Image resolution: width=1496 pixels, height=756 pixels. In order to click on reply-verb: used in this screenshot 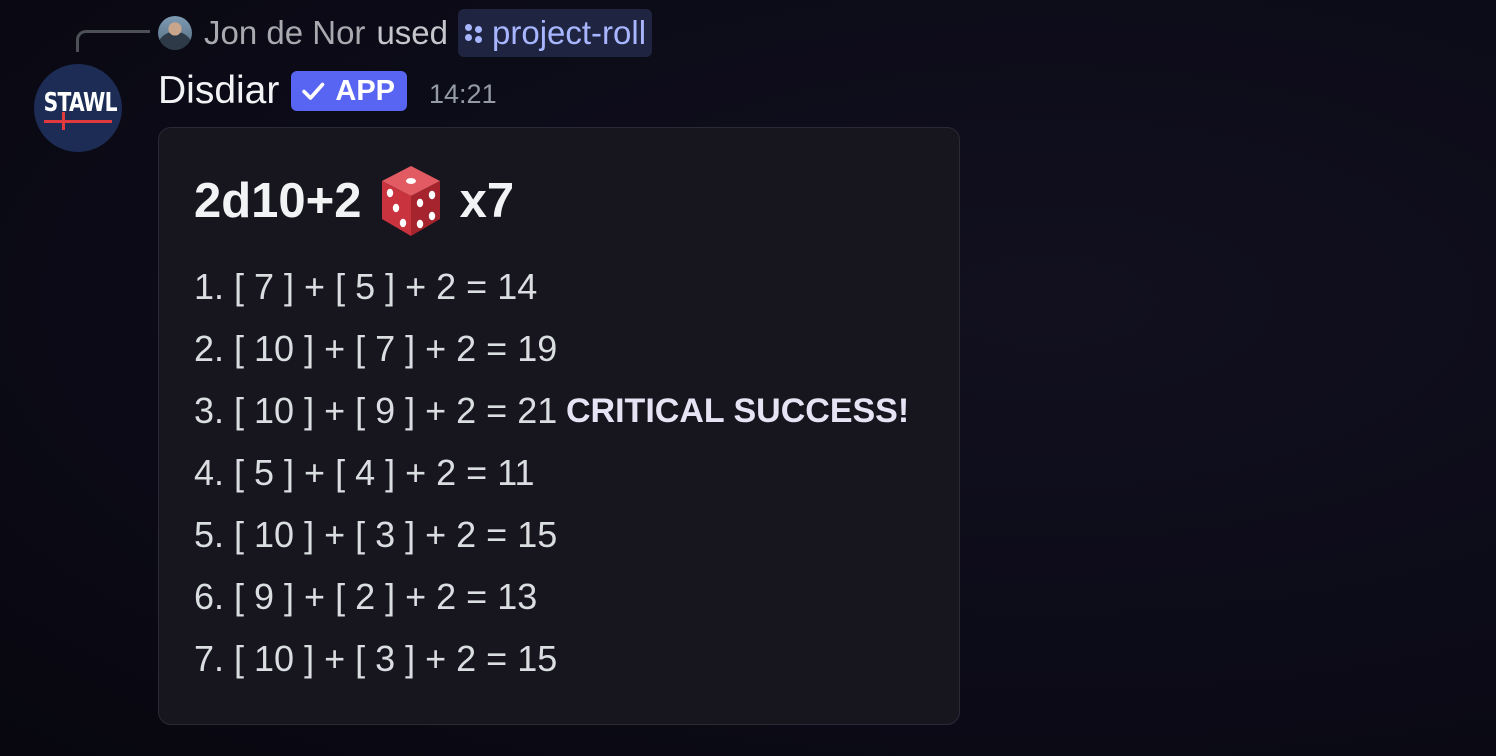, I will do `click(412, 32)`.